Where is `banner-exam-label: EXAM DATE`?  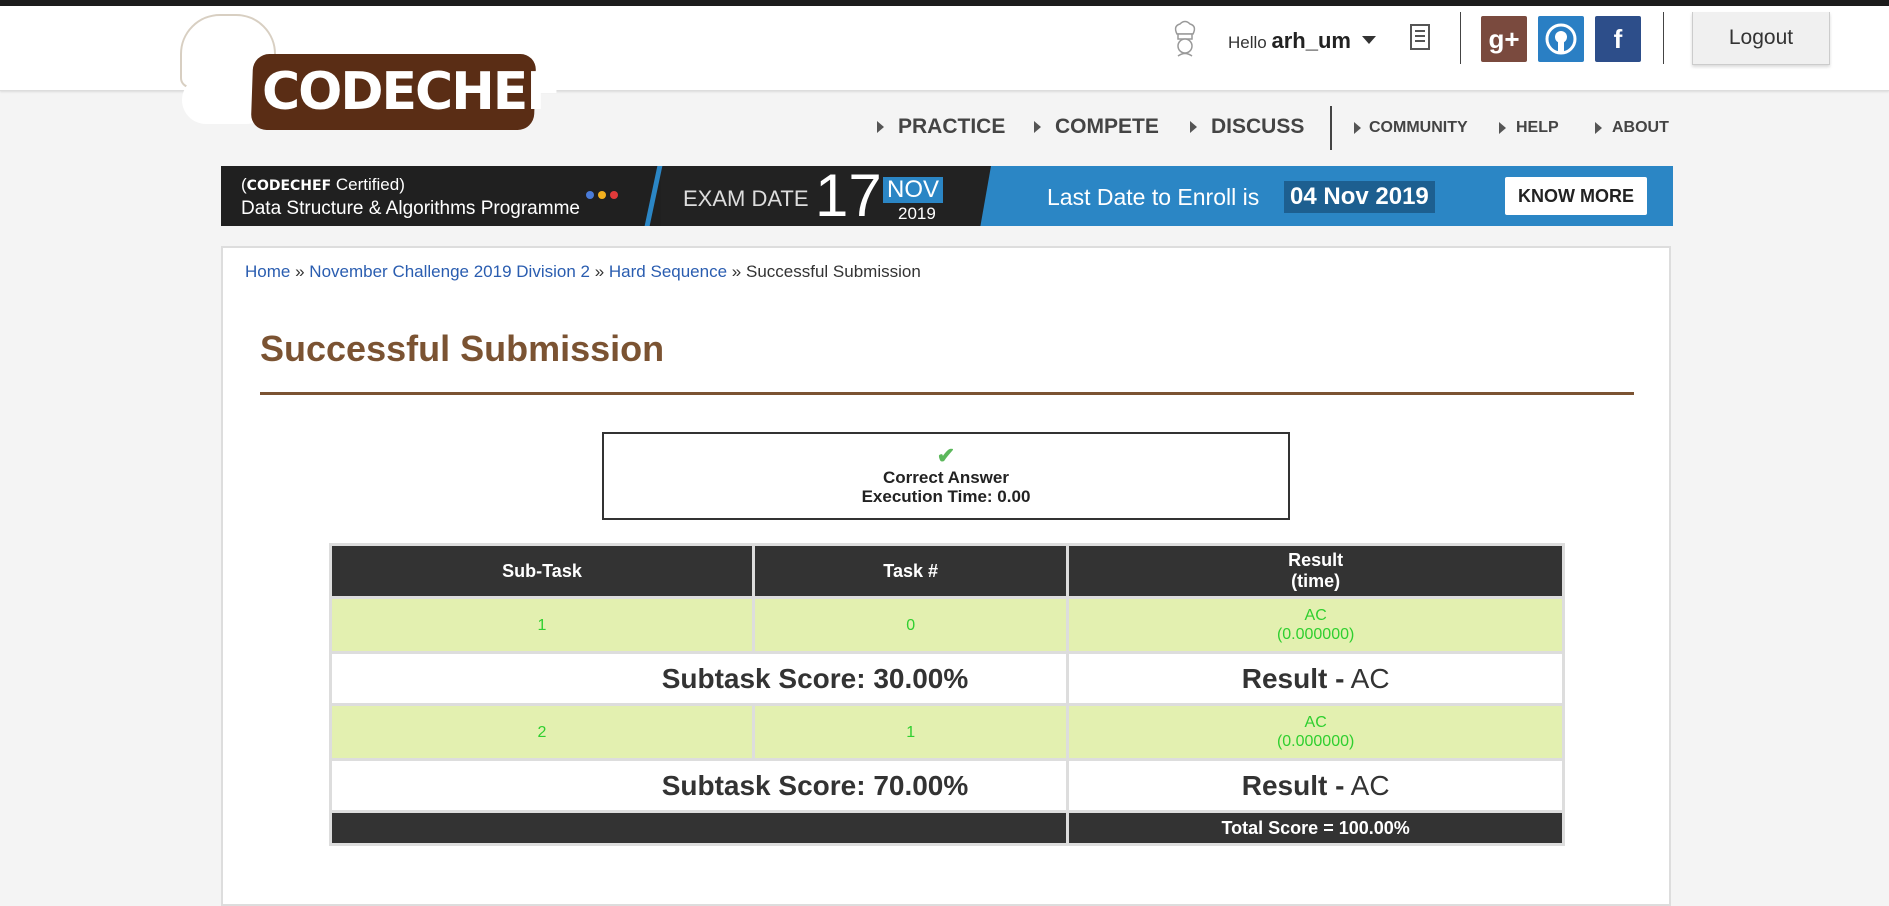
banner-exam-label: EXAM DATE is located at coordinates (746, 198).